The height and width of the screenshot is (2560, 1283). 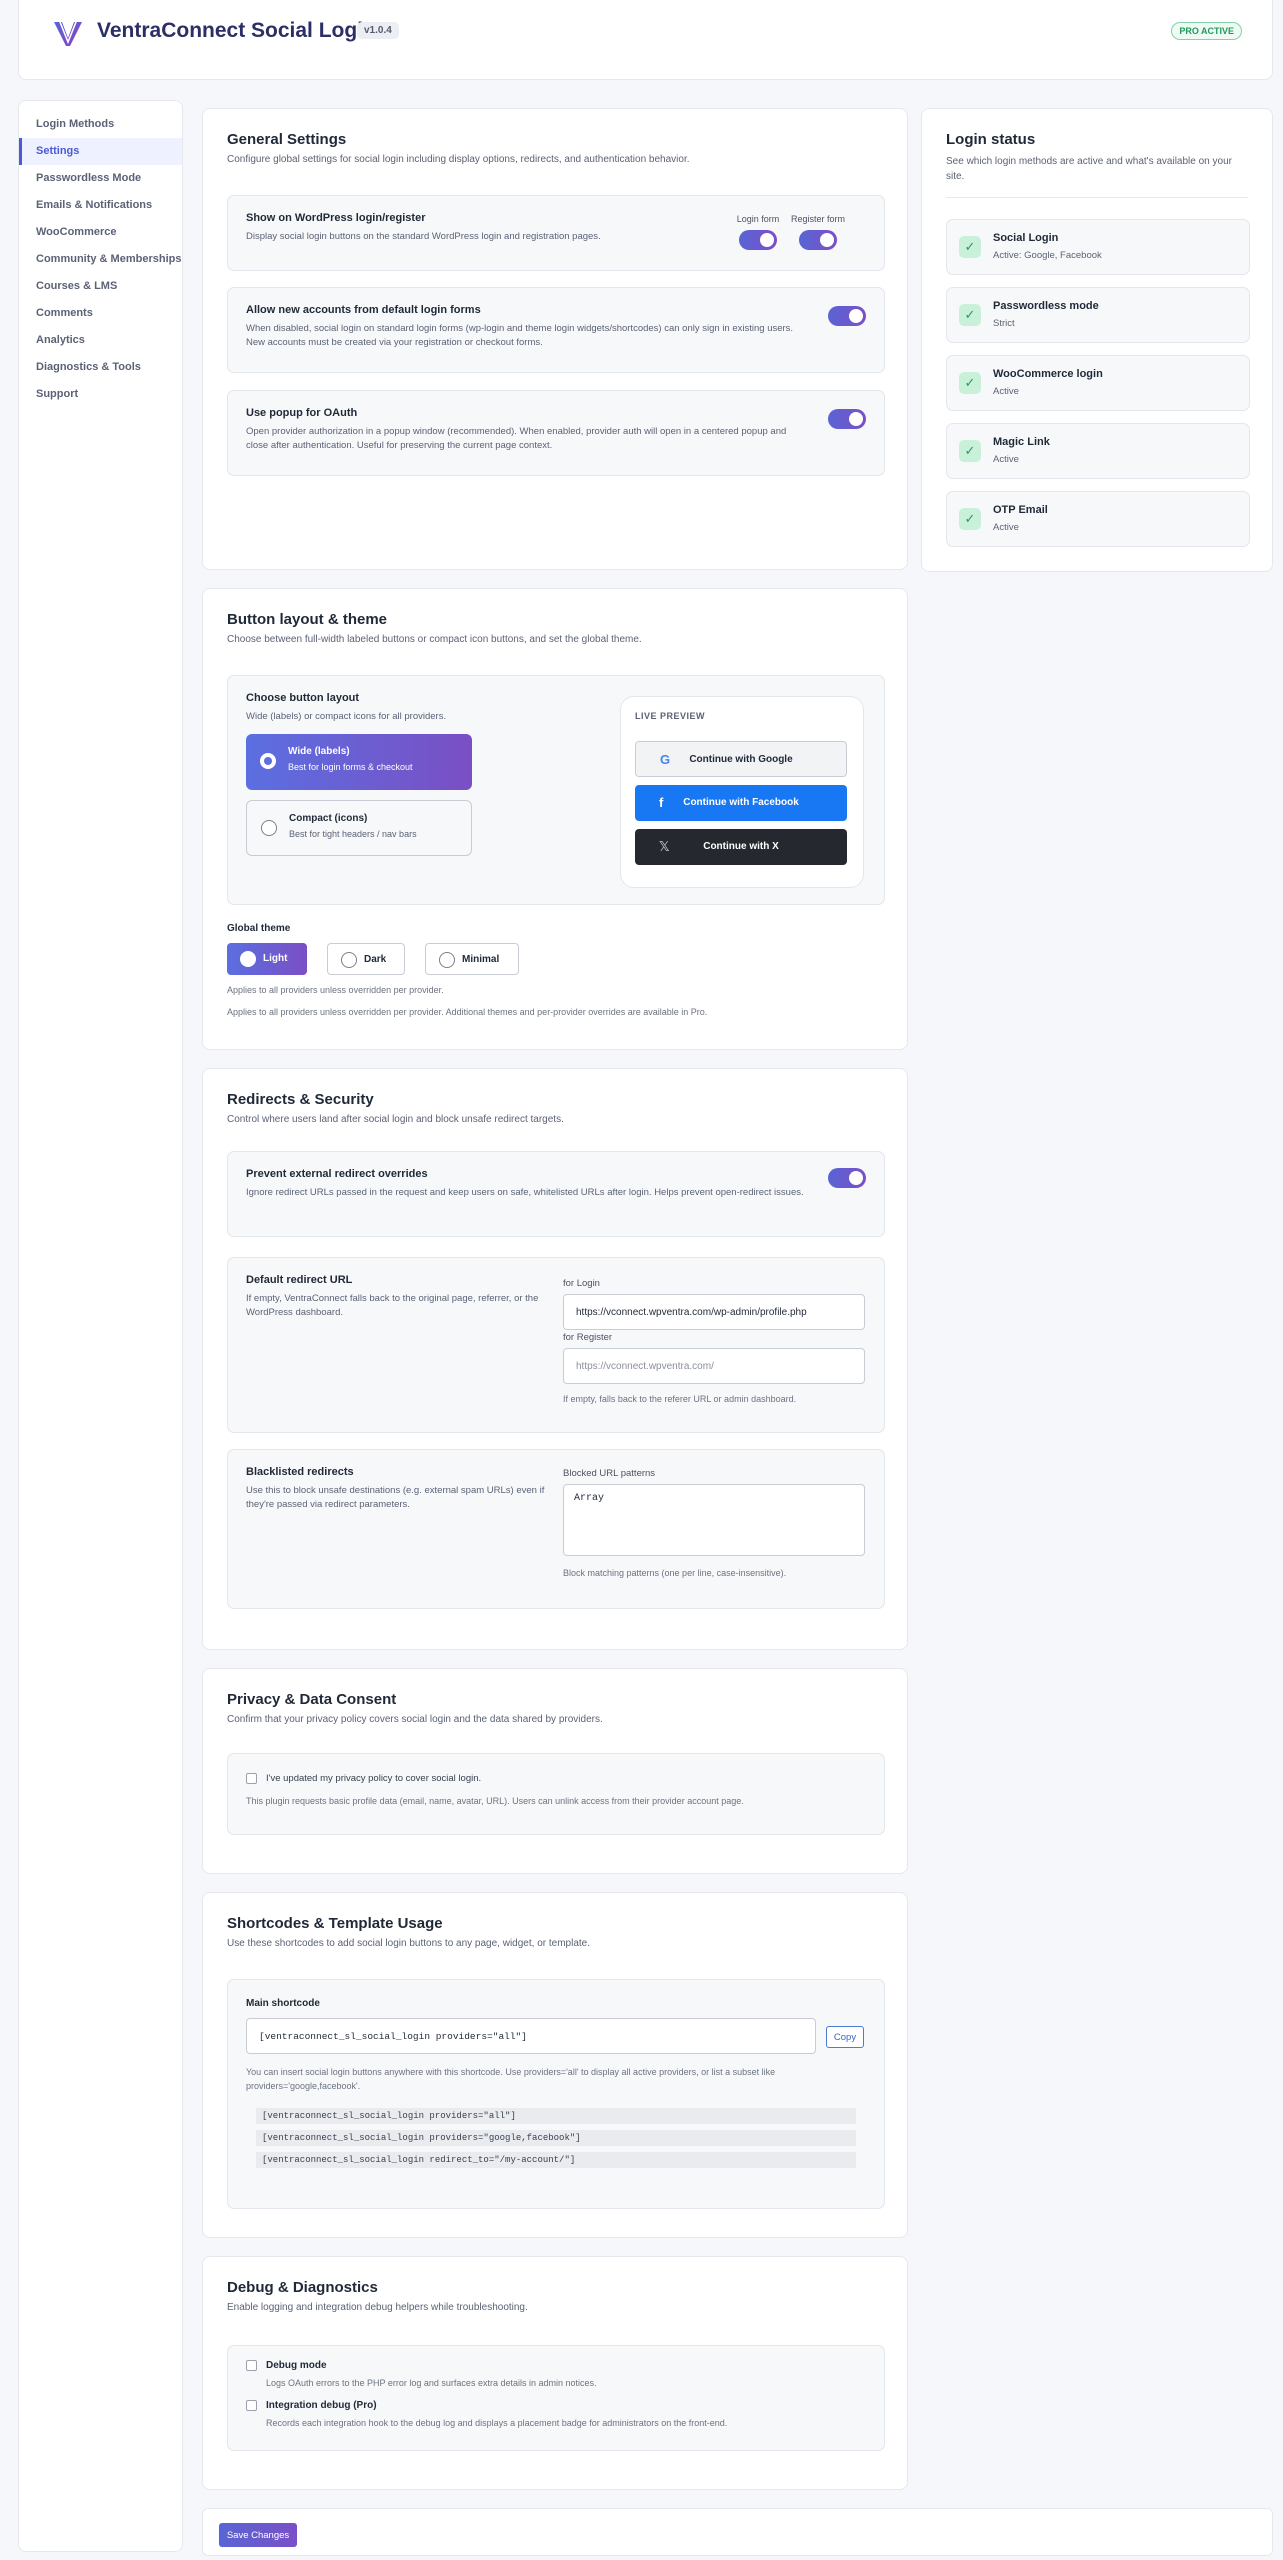 What do you see at coordinates (1097, 197) in the screenshot?
I see `status-divider` at bounding box center [1097, 197].